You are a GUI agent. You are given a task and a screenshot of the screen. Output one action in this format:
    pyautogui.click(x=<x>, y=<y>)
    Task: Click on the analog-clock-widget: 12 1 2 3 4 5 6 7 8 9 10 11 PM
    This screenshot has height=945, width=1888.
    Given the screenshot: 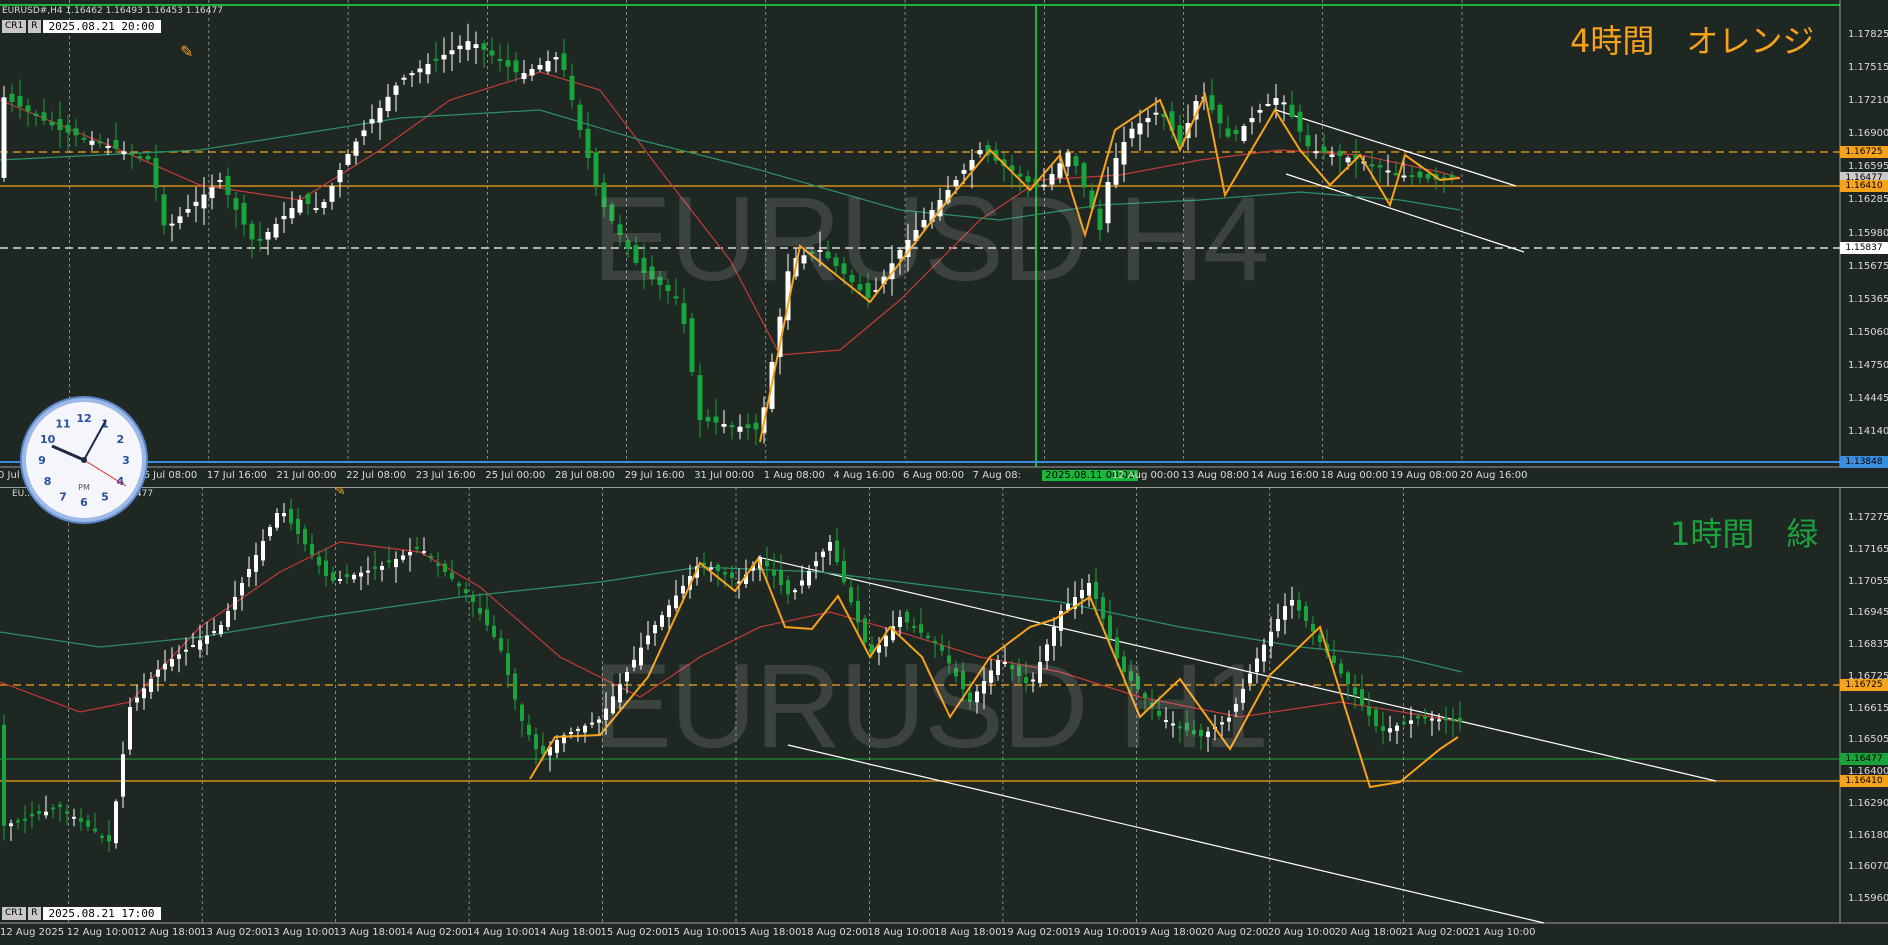 What is the action you would take?
    pyautogui.click(x=84, y=460)
    